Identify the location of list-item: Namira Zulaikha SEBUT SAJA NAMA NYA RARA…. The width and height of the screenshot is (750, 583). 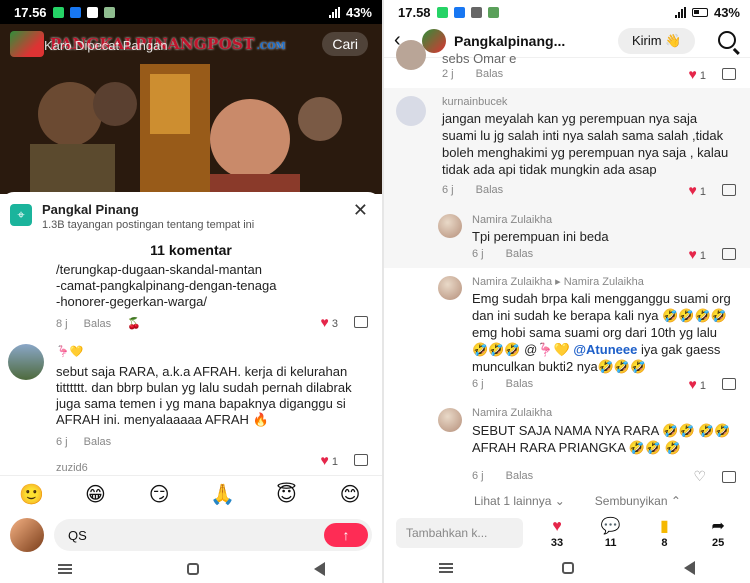
(567, 444).